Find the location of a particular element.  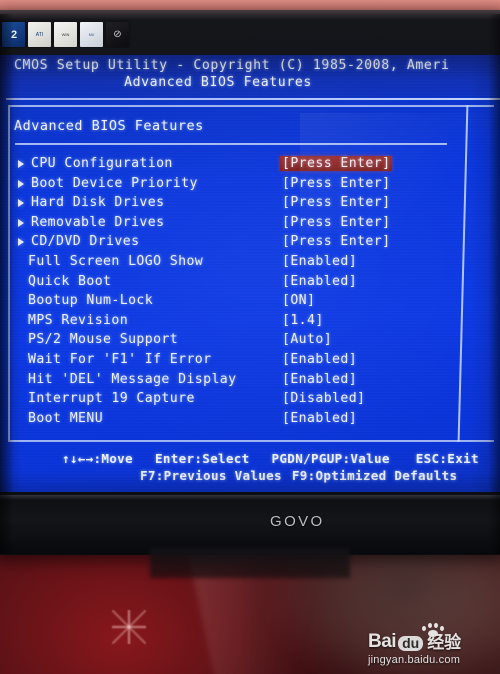

help-line-2: F7:Previous Values F9:Optimized Defaults is located at coordinates (298, 475).